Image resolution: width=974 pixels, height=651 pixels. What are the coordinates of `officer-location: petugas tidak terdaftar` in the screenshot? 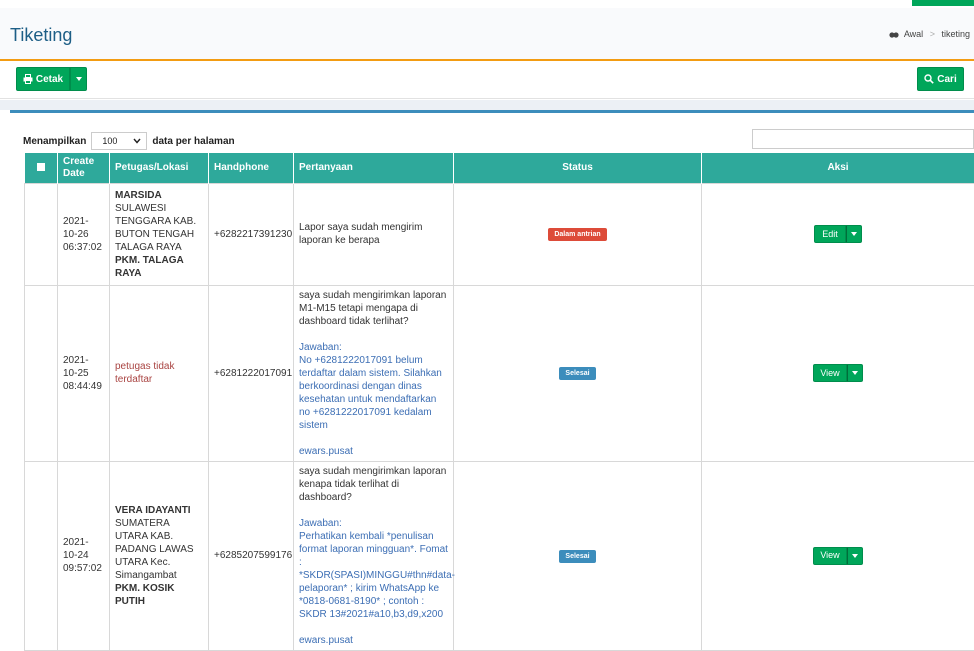 It's located at (145, 373).